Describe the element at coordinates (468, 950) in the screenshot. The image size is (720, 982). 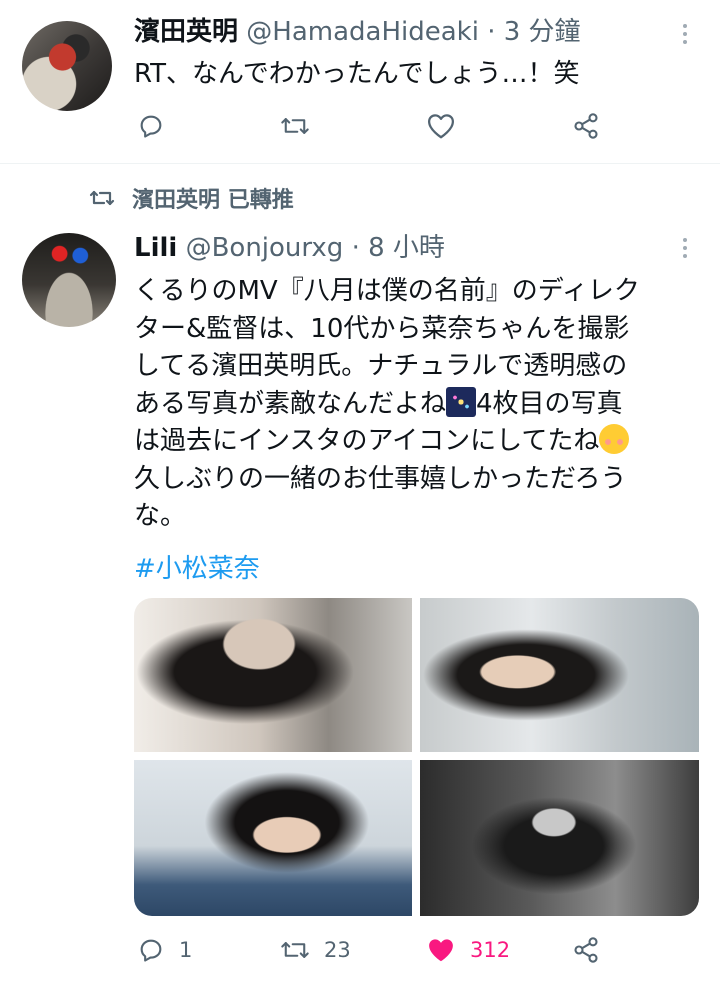
I see `like-button: 312` at that location.